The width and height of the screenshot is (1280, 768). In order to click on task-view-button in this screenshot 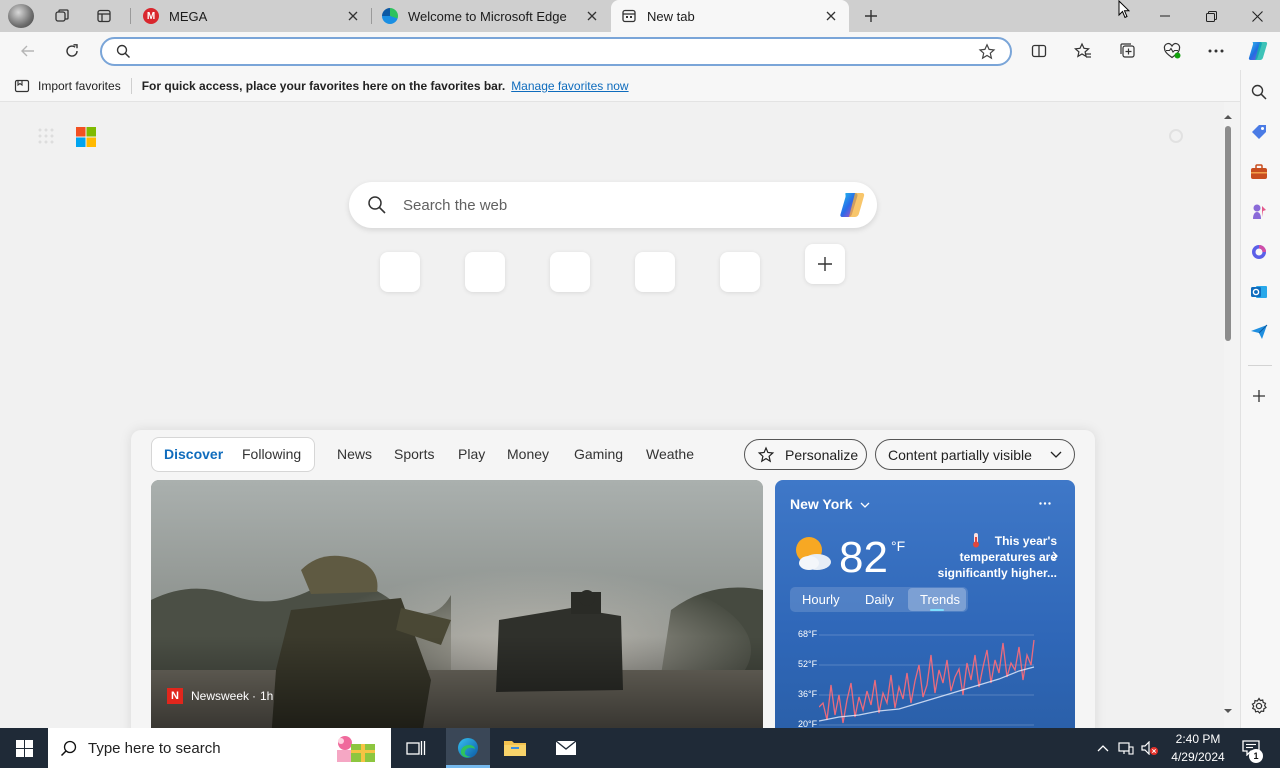, I will do `click(416, 748)`.